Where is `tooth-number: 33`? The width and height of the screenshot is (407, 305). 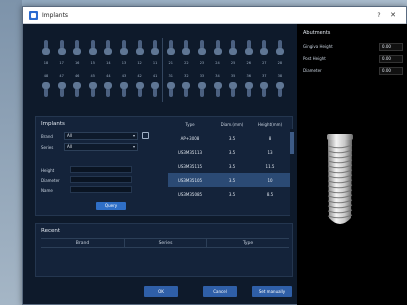
tooth-number: 33 is located at coordinates (202, 76).